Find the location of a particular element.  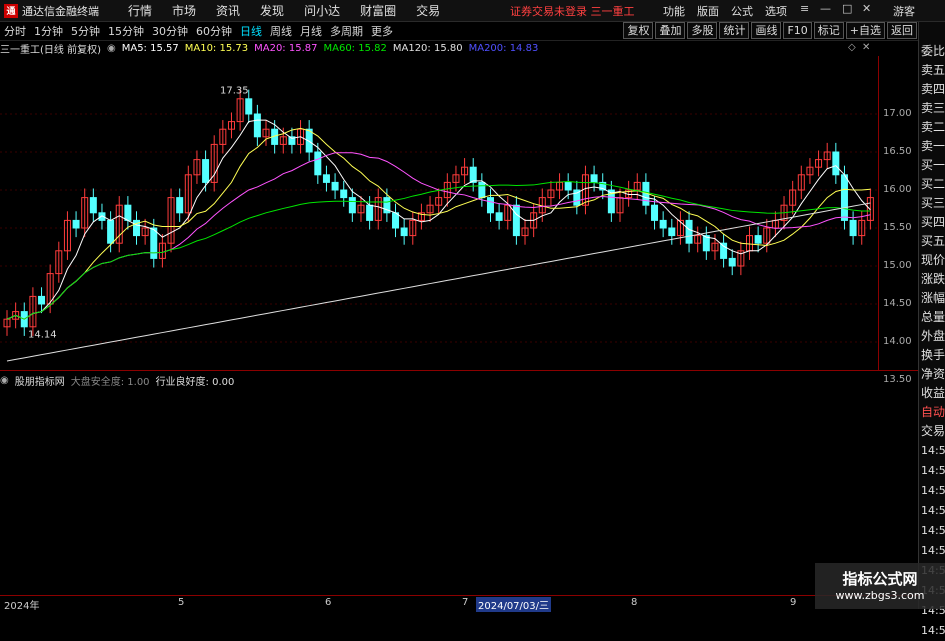

tool-button: 标记 is located at coordinates (828, 30).